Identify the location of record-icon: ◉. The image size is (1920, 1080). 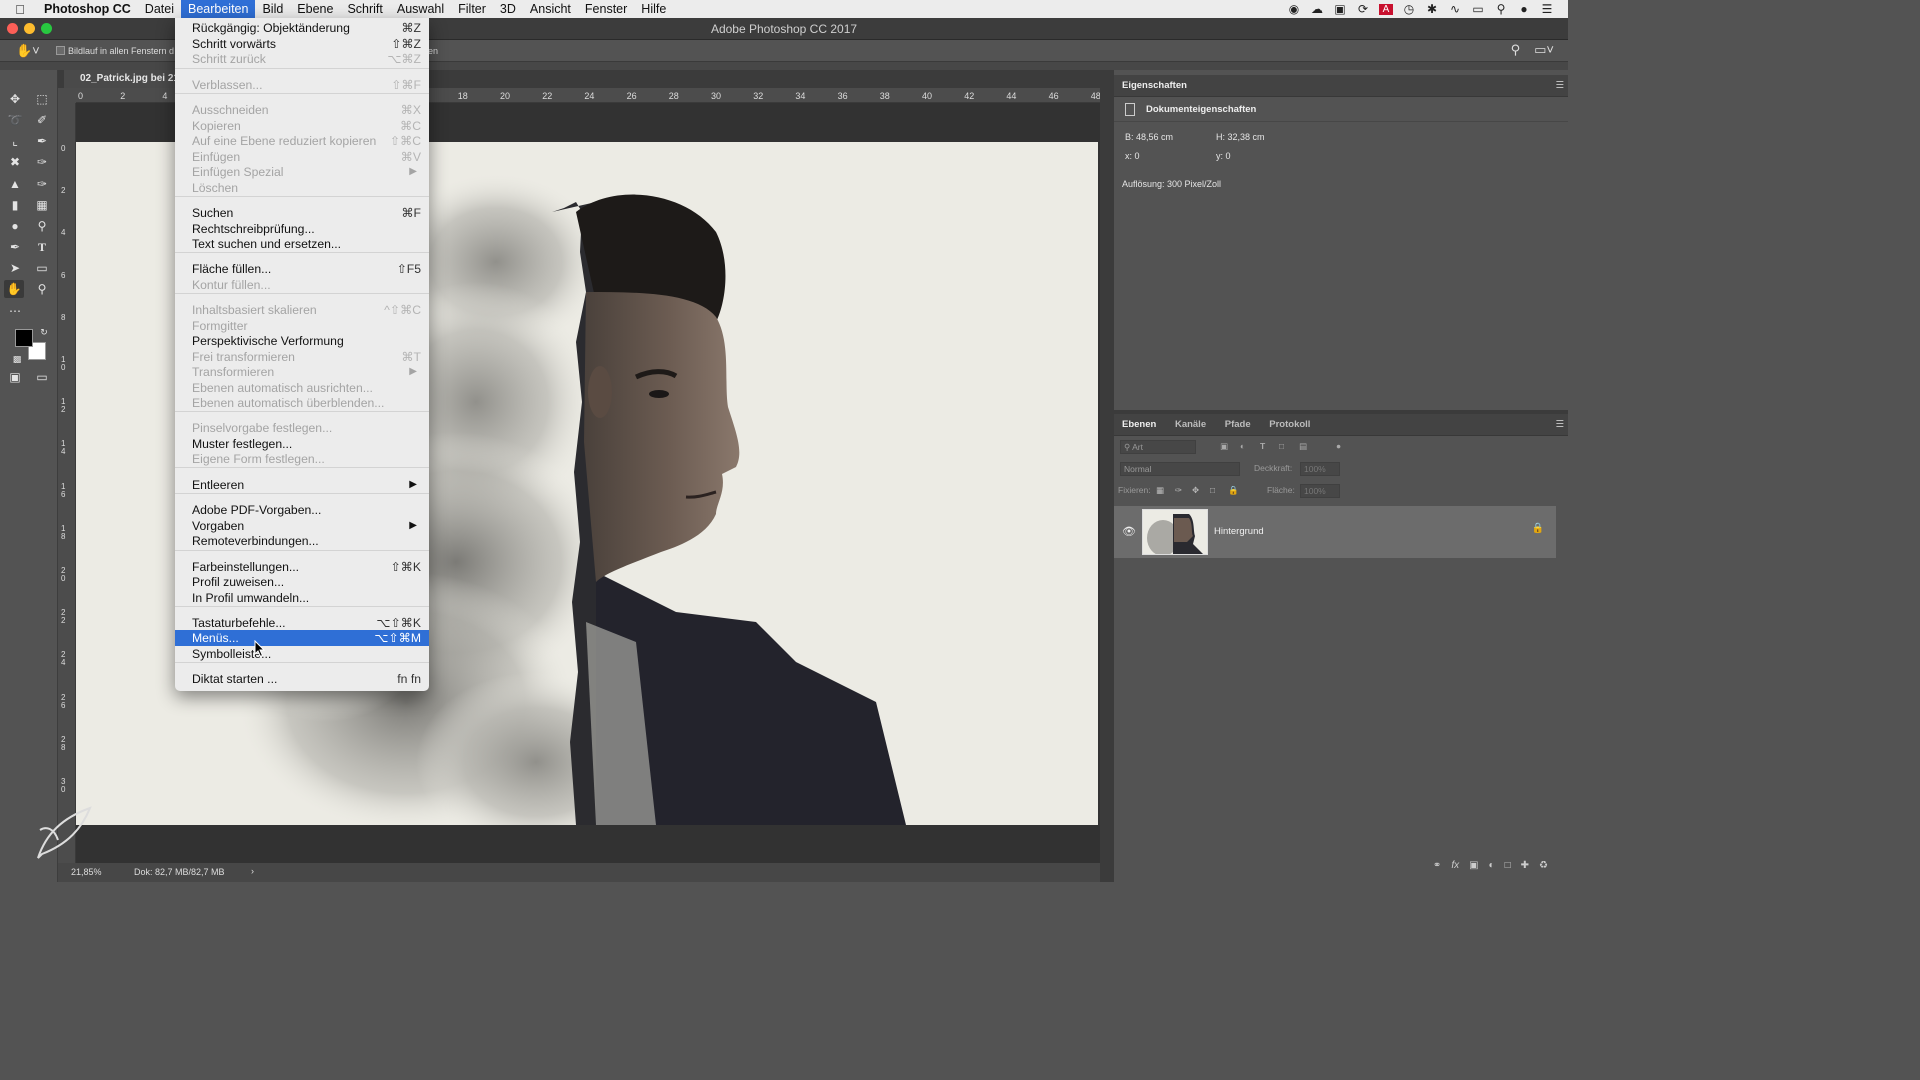
(1294, 9).